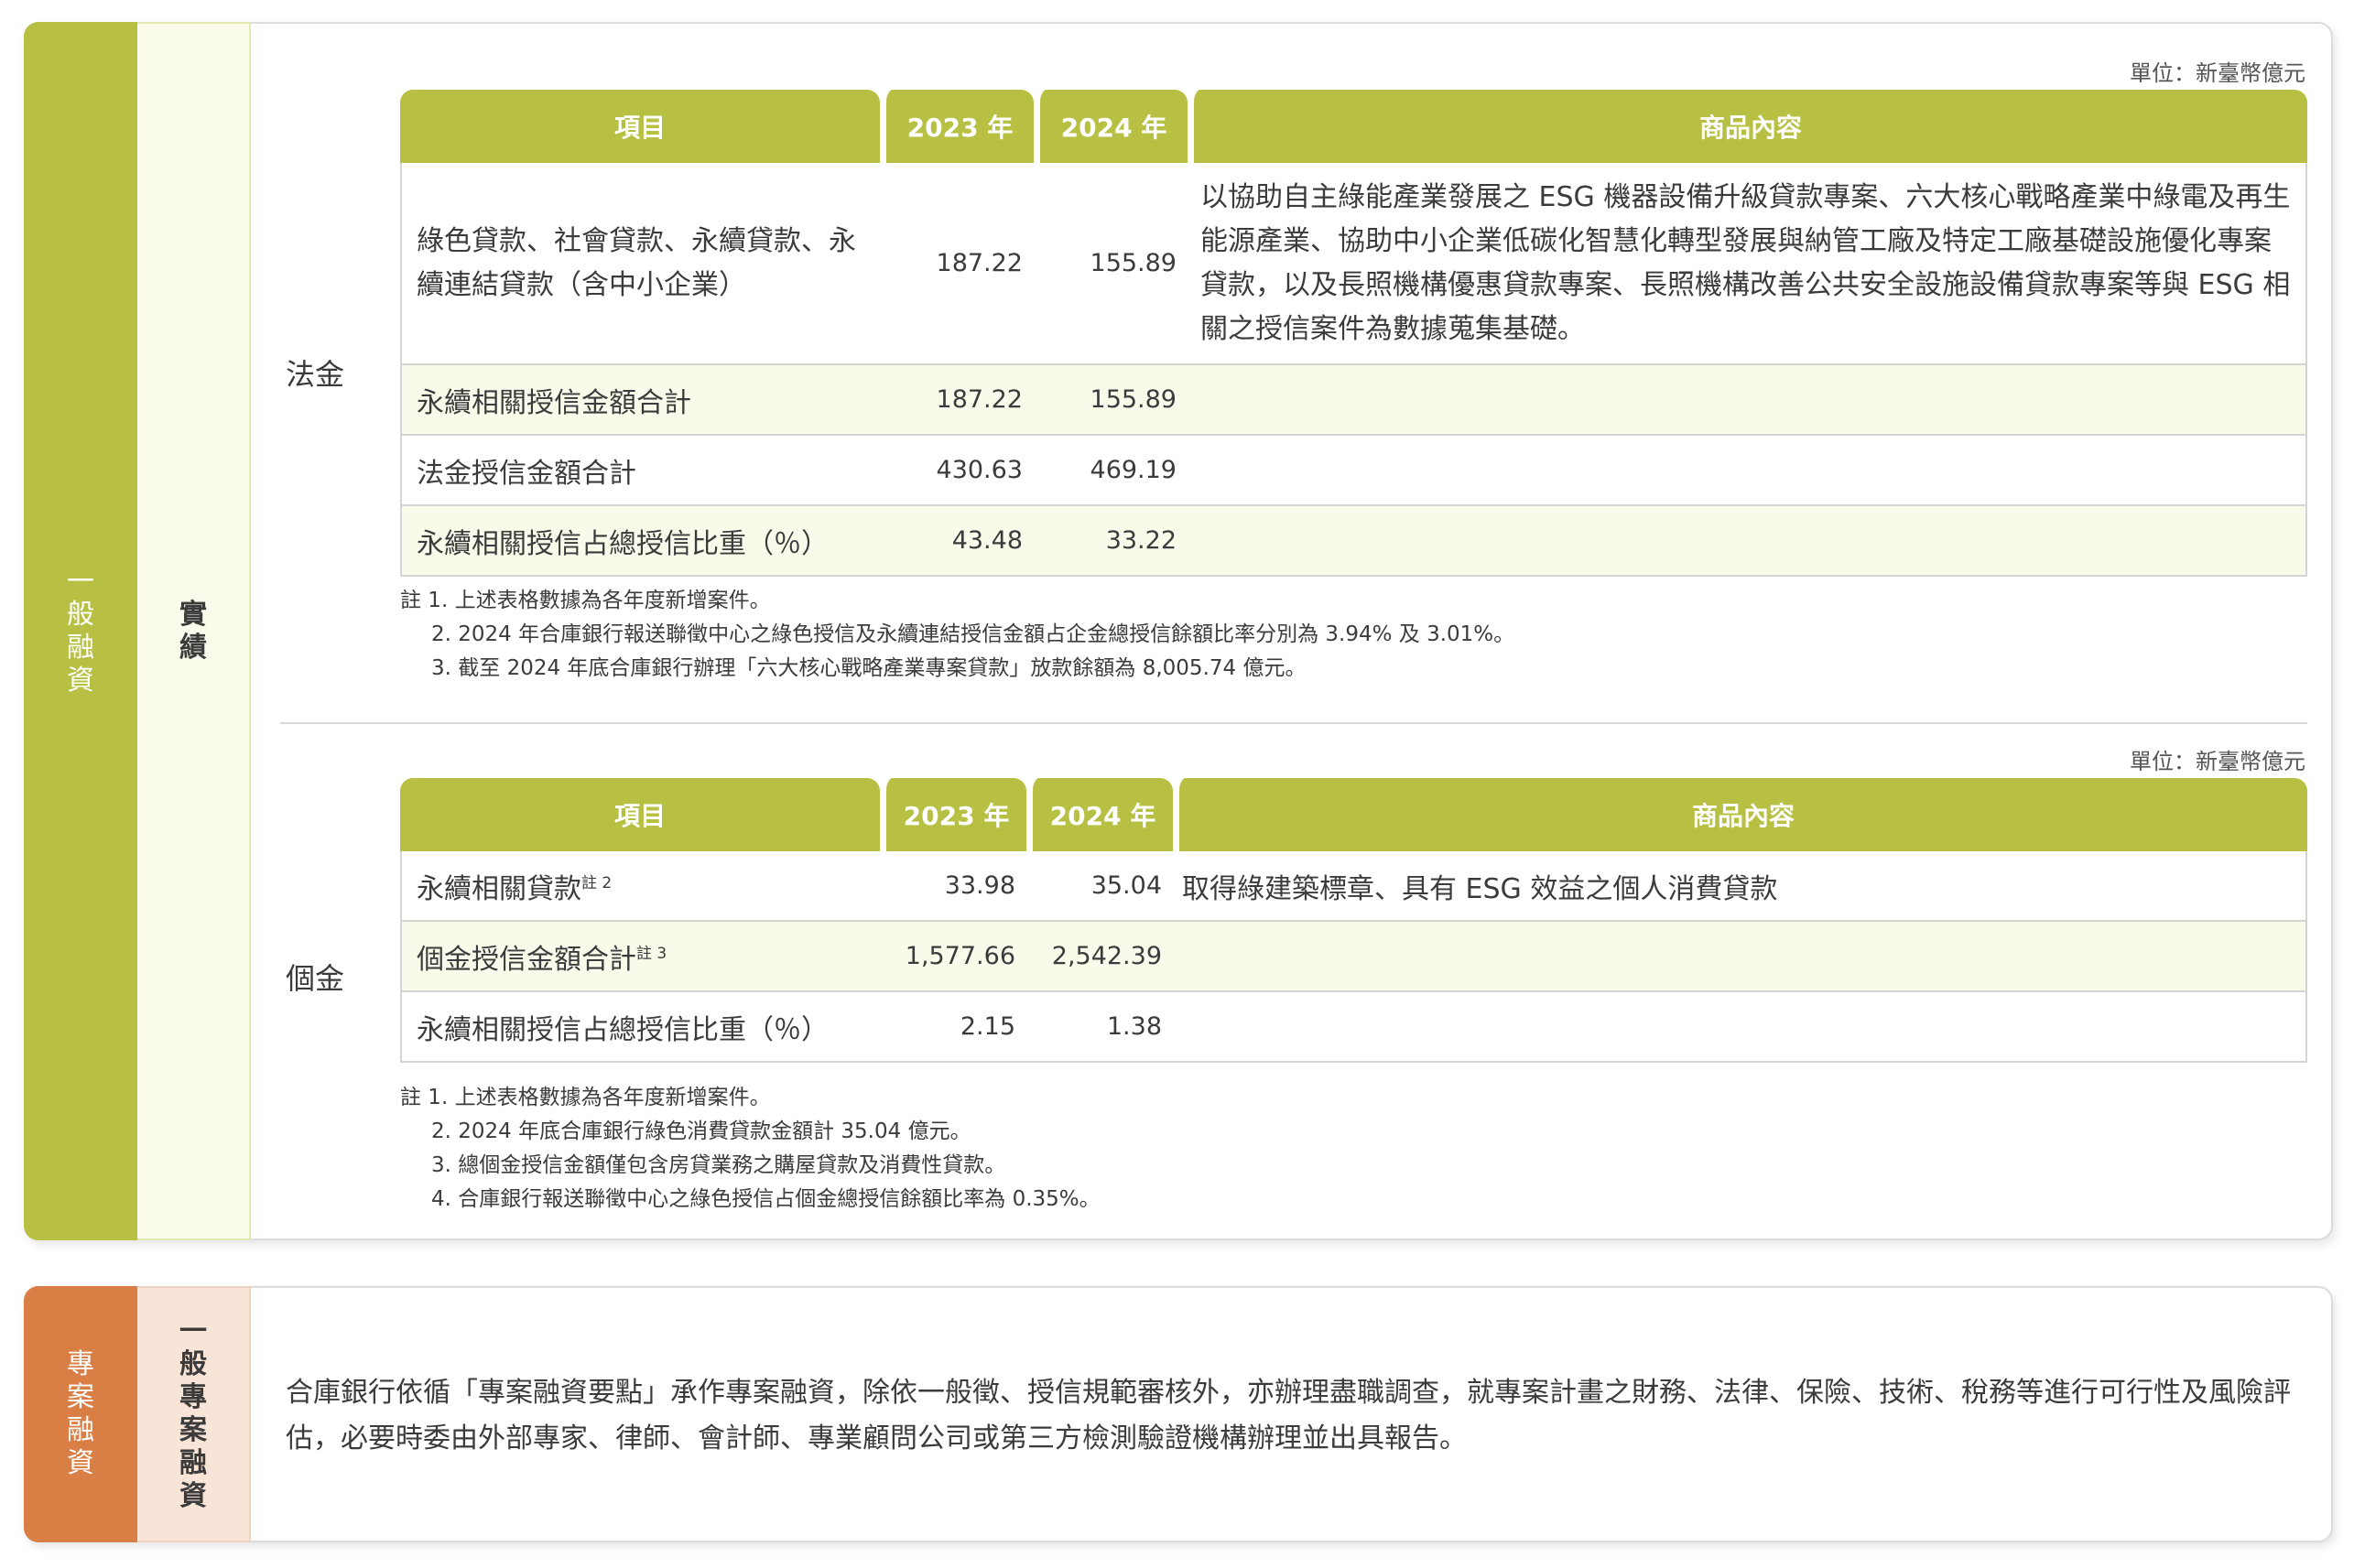 Image resolution: width=2354 pixels, height=1568 pixels. What do you see at coordinates (1099, 886) in the screenshot?
I see `row-value-2024: 35.04` at bounding box center [1099, 886].